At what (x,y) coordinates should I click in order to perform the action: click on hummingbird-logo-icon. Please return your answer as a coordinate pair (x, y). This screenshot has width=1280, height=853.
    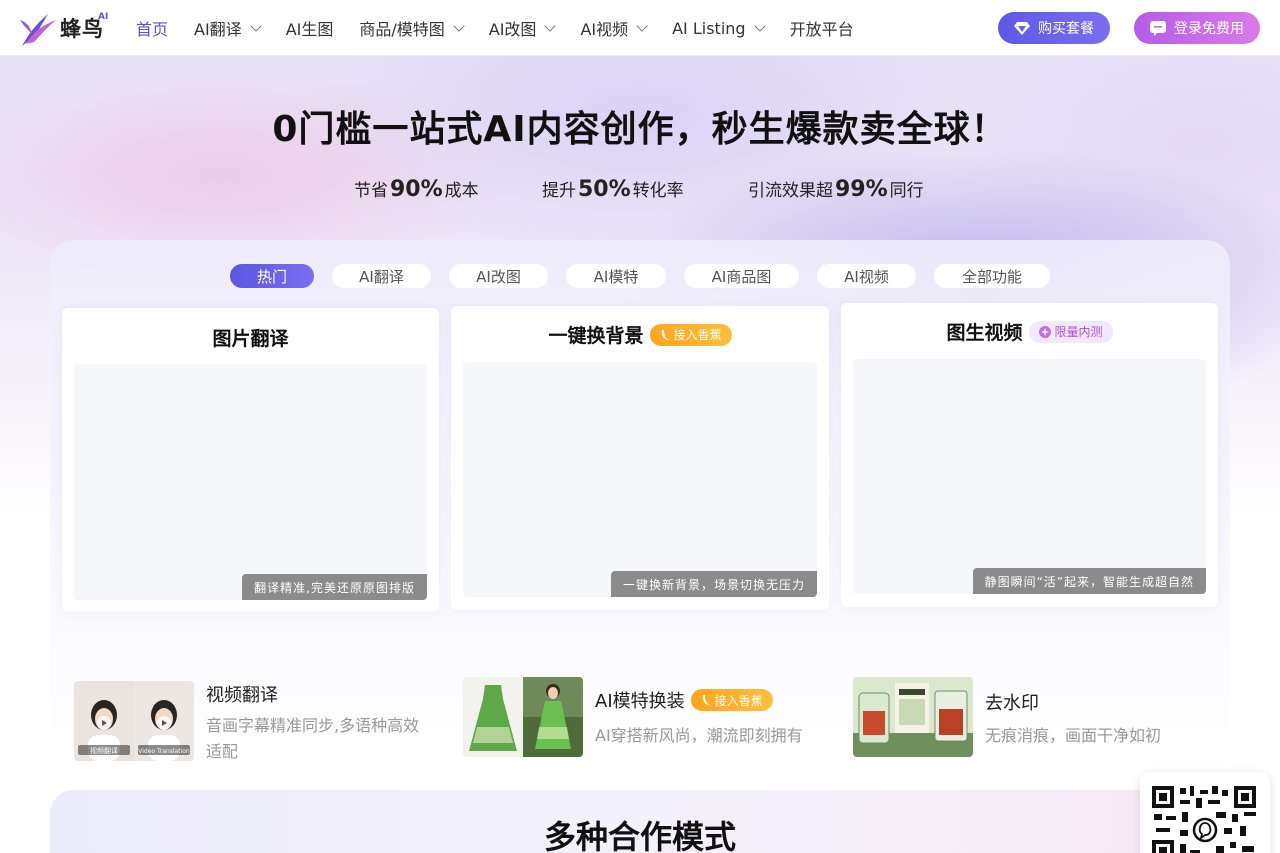
    Looking at the image, I should click on (38, 30).